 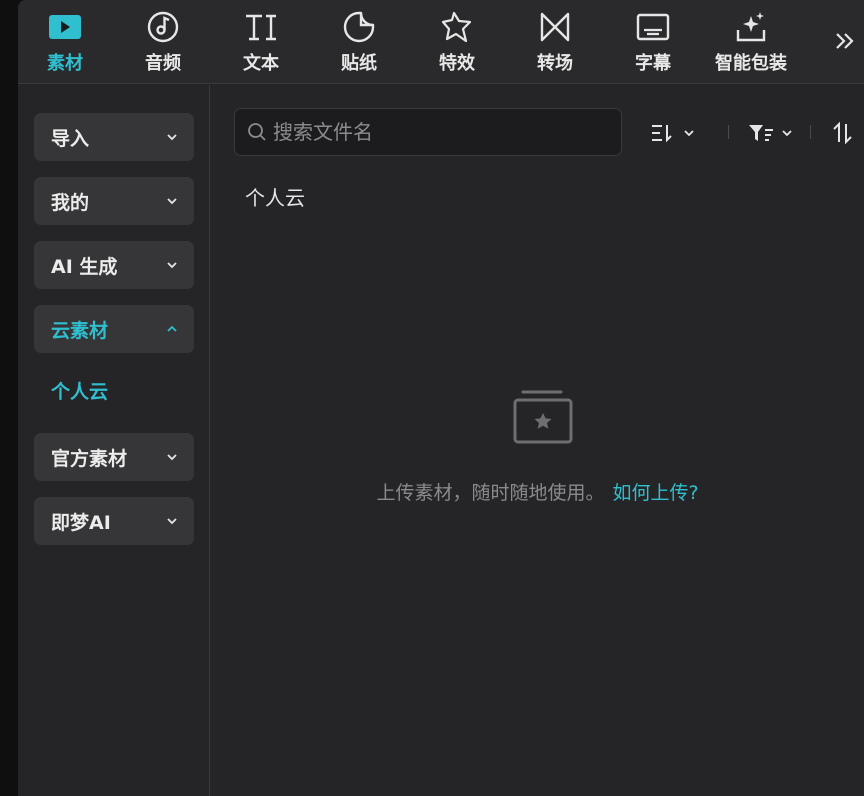 I want to click on search-box, so click(x=428, y=132).